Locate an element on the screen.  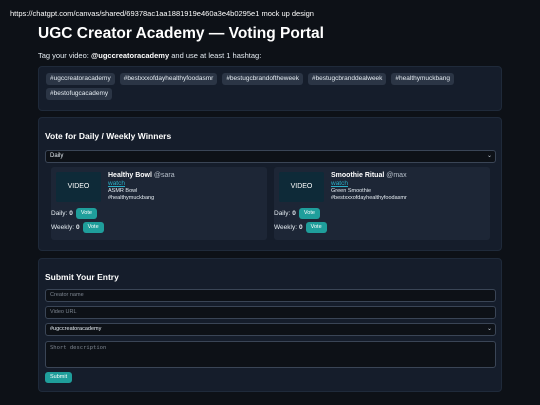
period-select-value: Daily is located at coordinates (57, 156).